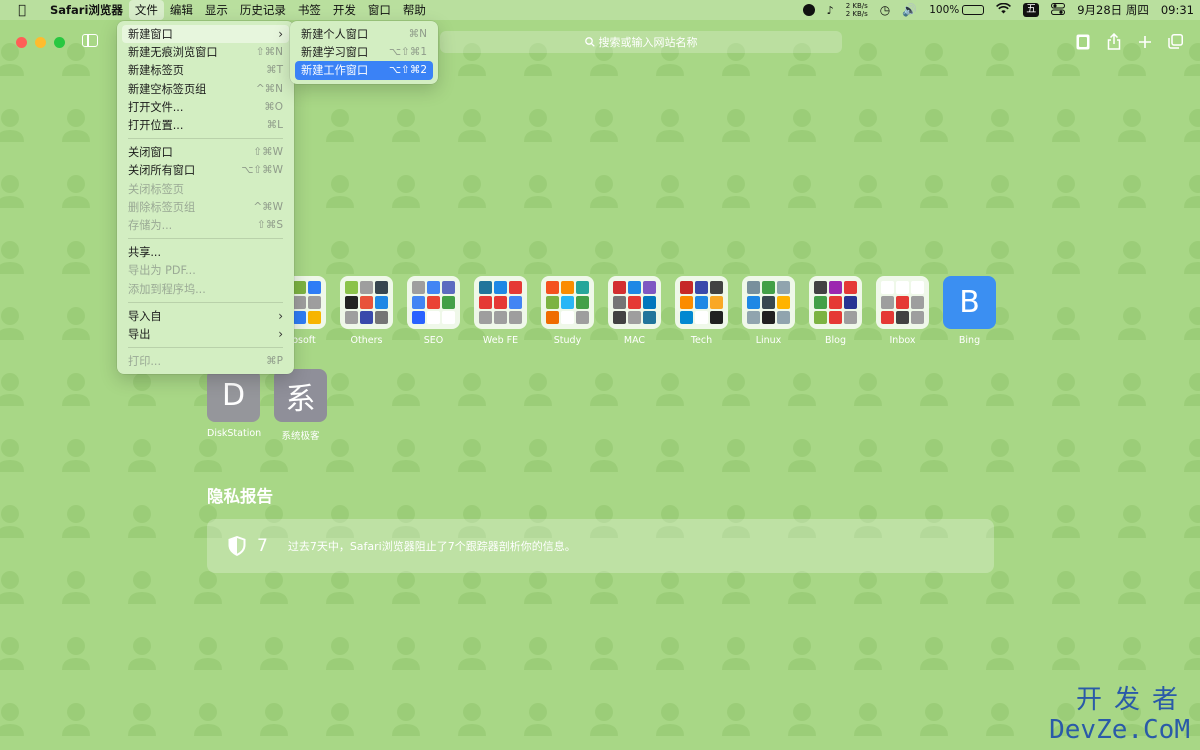 The width and height of the screenshot is (1200, 750). Describe the element at coordinates (768, 311) in the screenshot. I see `favorite-7: Linux` at that location.